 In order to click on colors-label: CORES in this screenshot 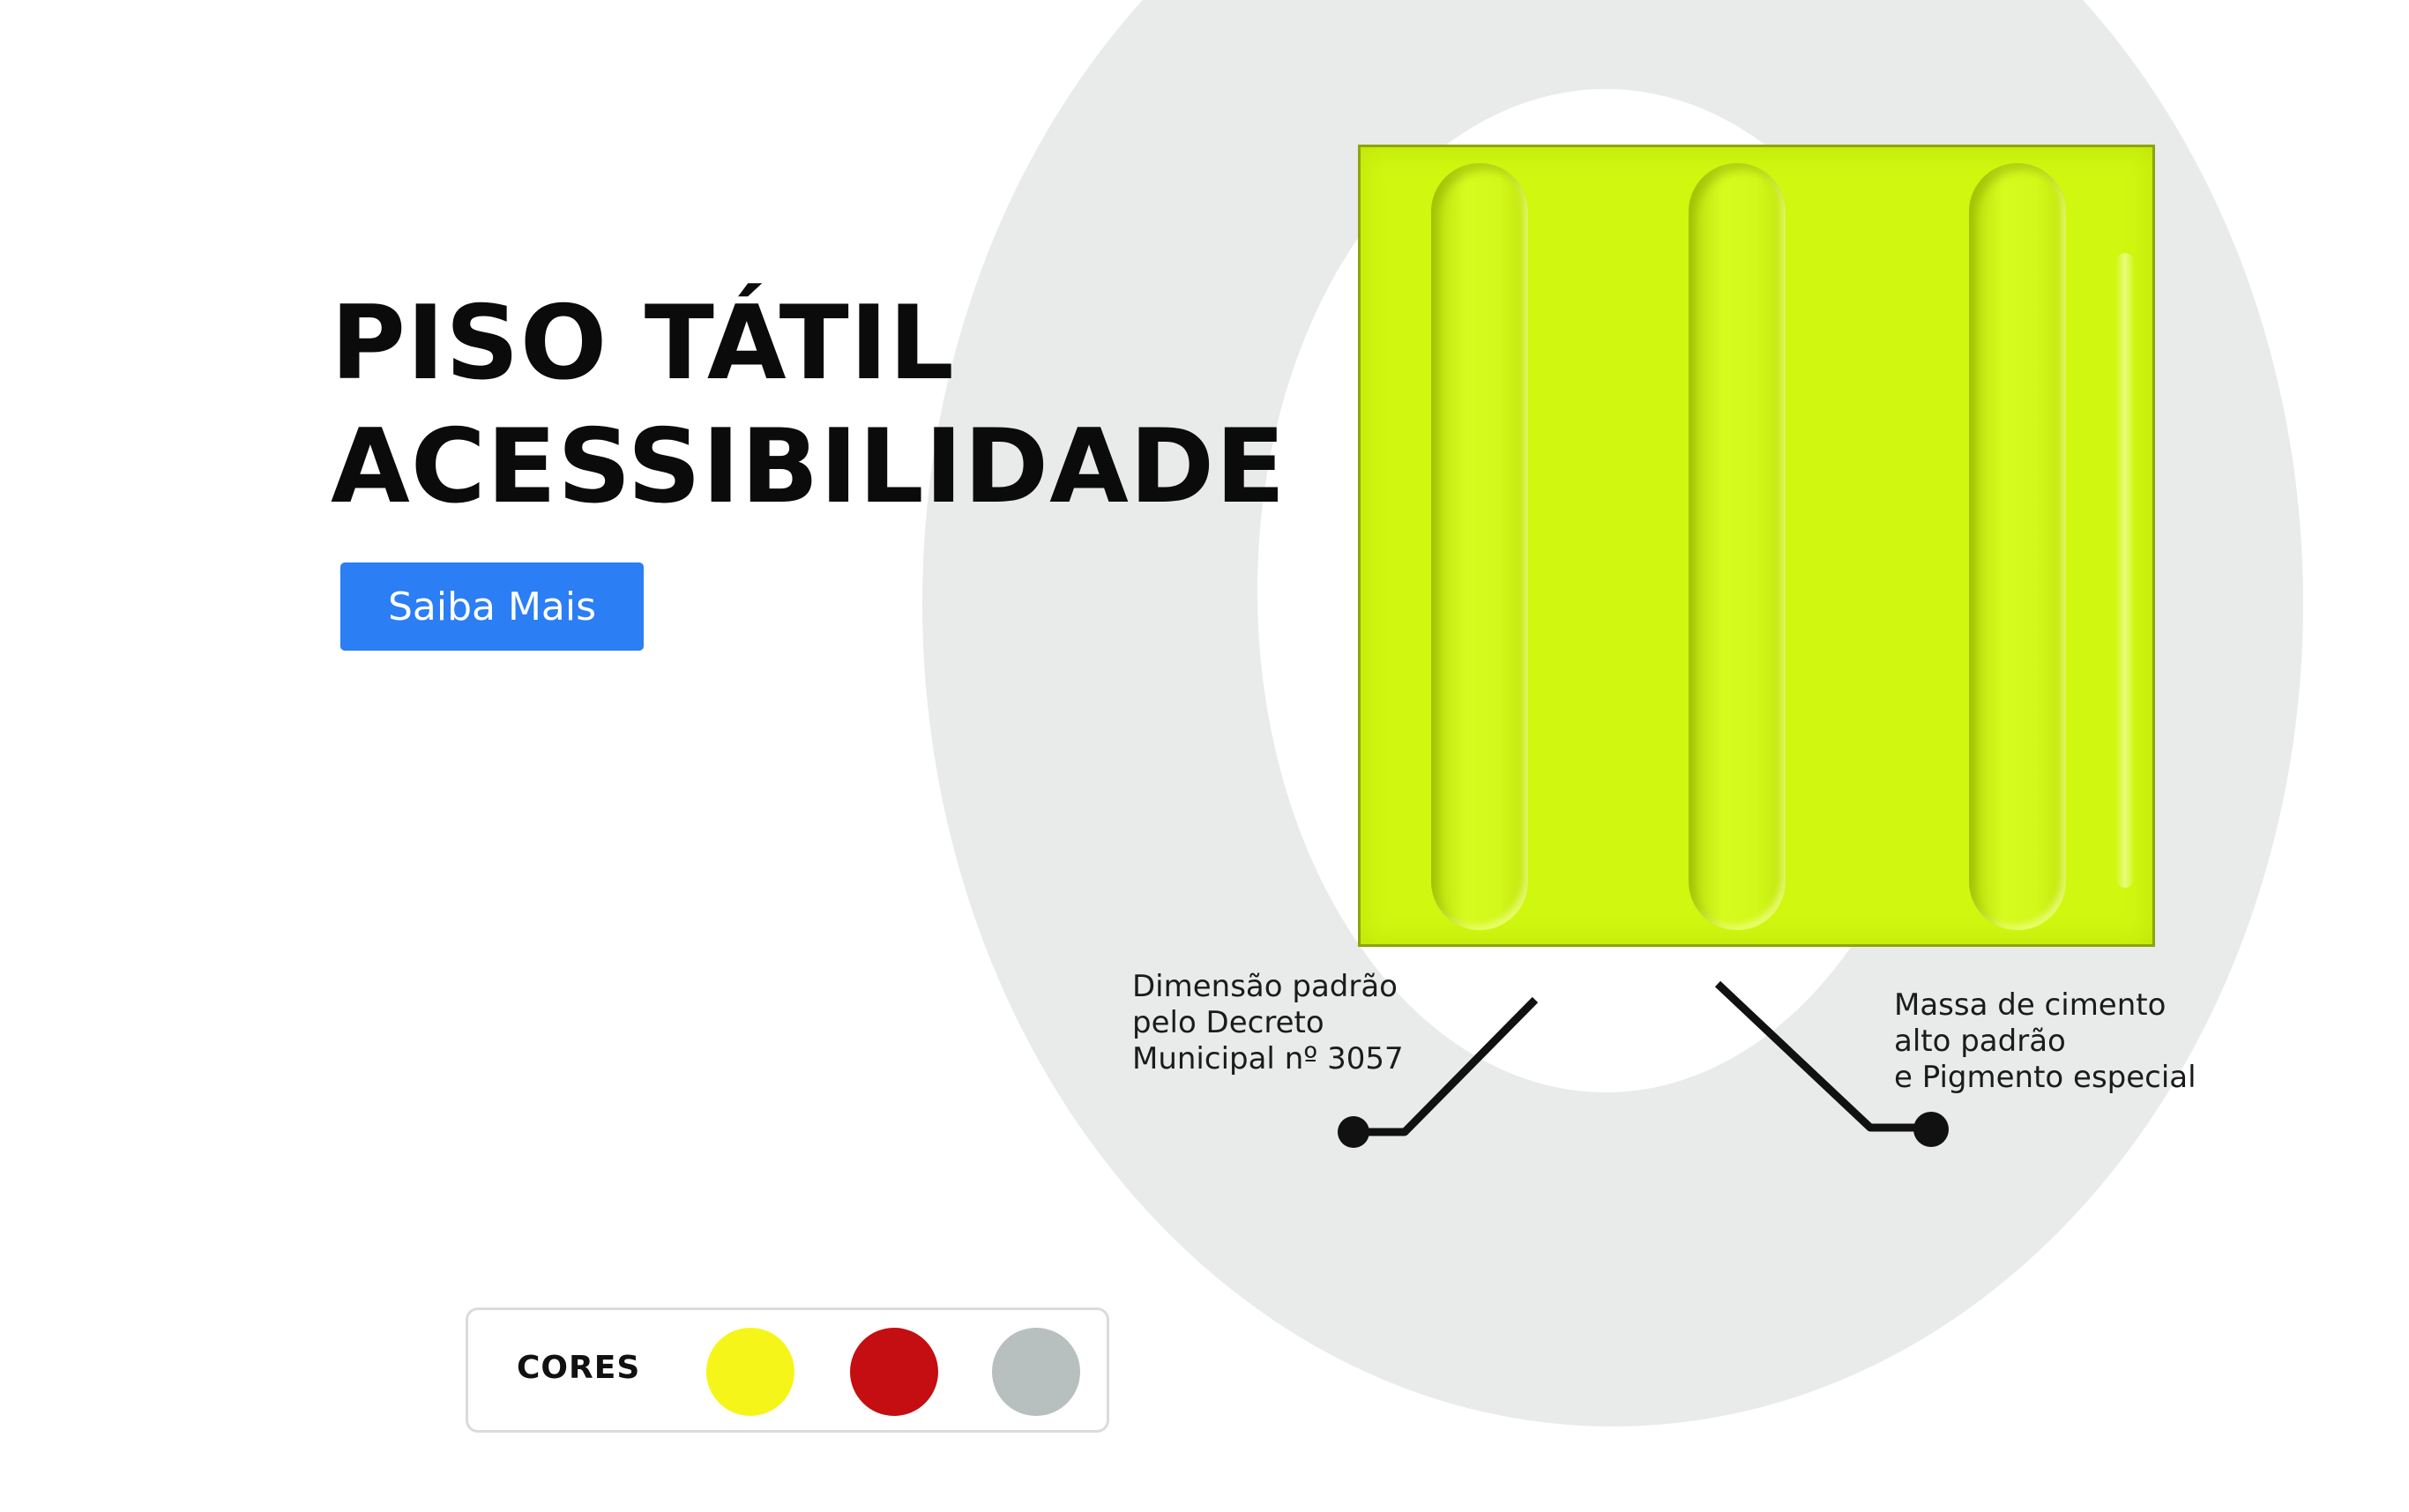, I will do `click(579, 1368)`.